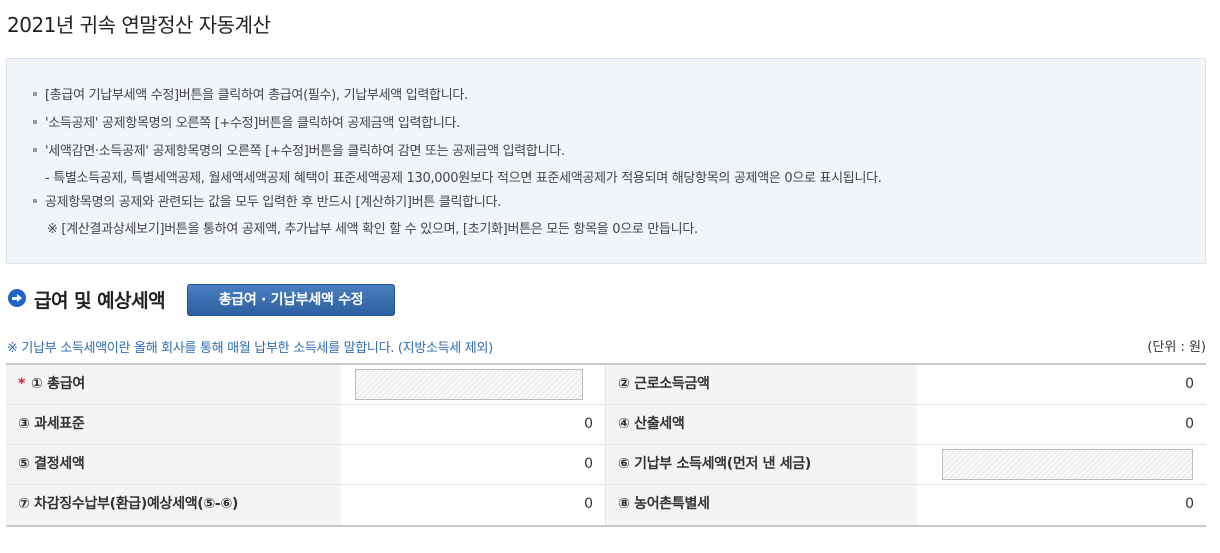 The width and height of the screenshot is (1220, 553). What do you see at coordinates (761, 424) in the screenshot?
I see `calculated-tax-label: ④ 산출세액` at bounding box center [761, 424].